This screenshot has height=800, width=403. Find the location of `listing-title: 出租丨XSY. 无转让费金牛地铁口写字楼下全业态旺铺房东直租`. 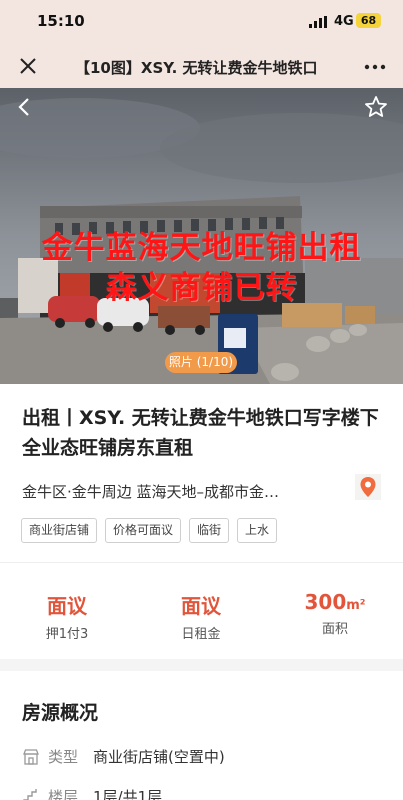

listing-title: 出租丨XSY. 无转让费金牛地铁口写字楼下全业态旺铺房东直租 is located at coordinates (200, 433).